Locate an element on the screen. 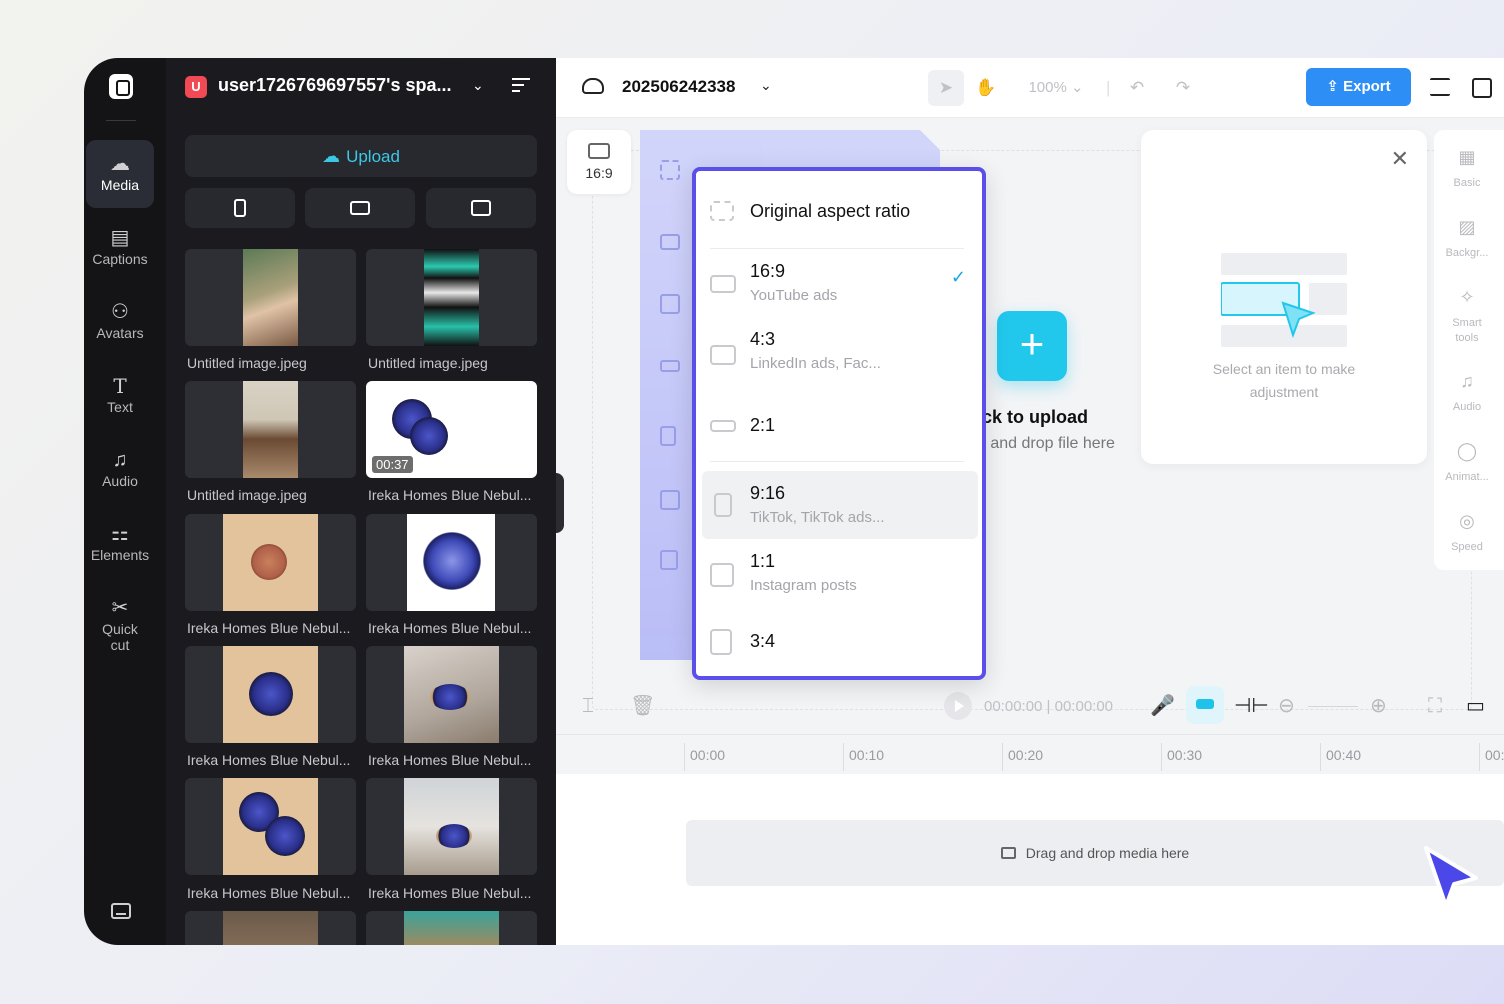 The image size is (1504, 1004). nav-item-avatars: ⚇ Avatars is located at coordinates (120, 322).